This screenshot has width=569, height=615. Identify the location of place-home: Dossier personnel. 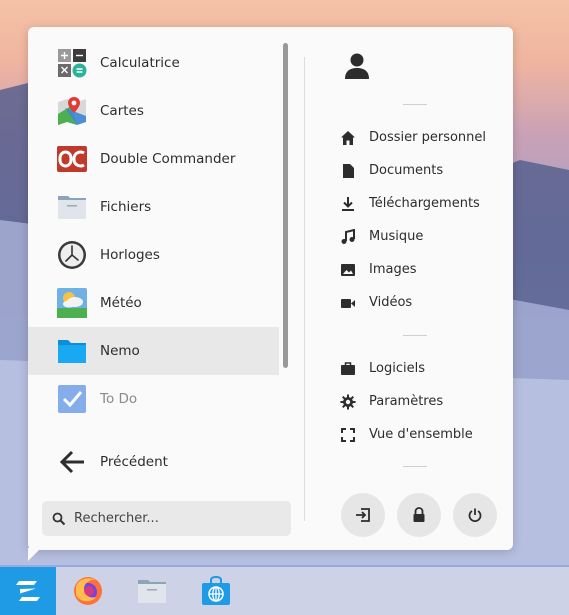
(435, 137).